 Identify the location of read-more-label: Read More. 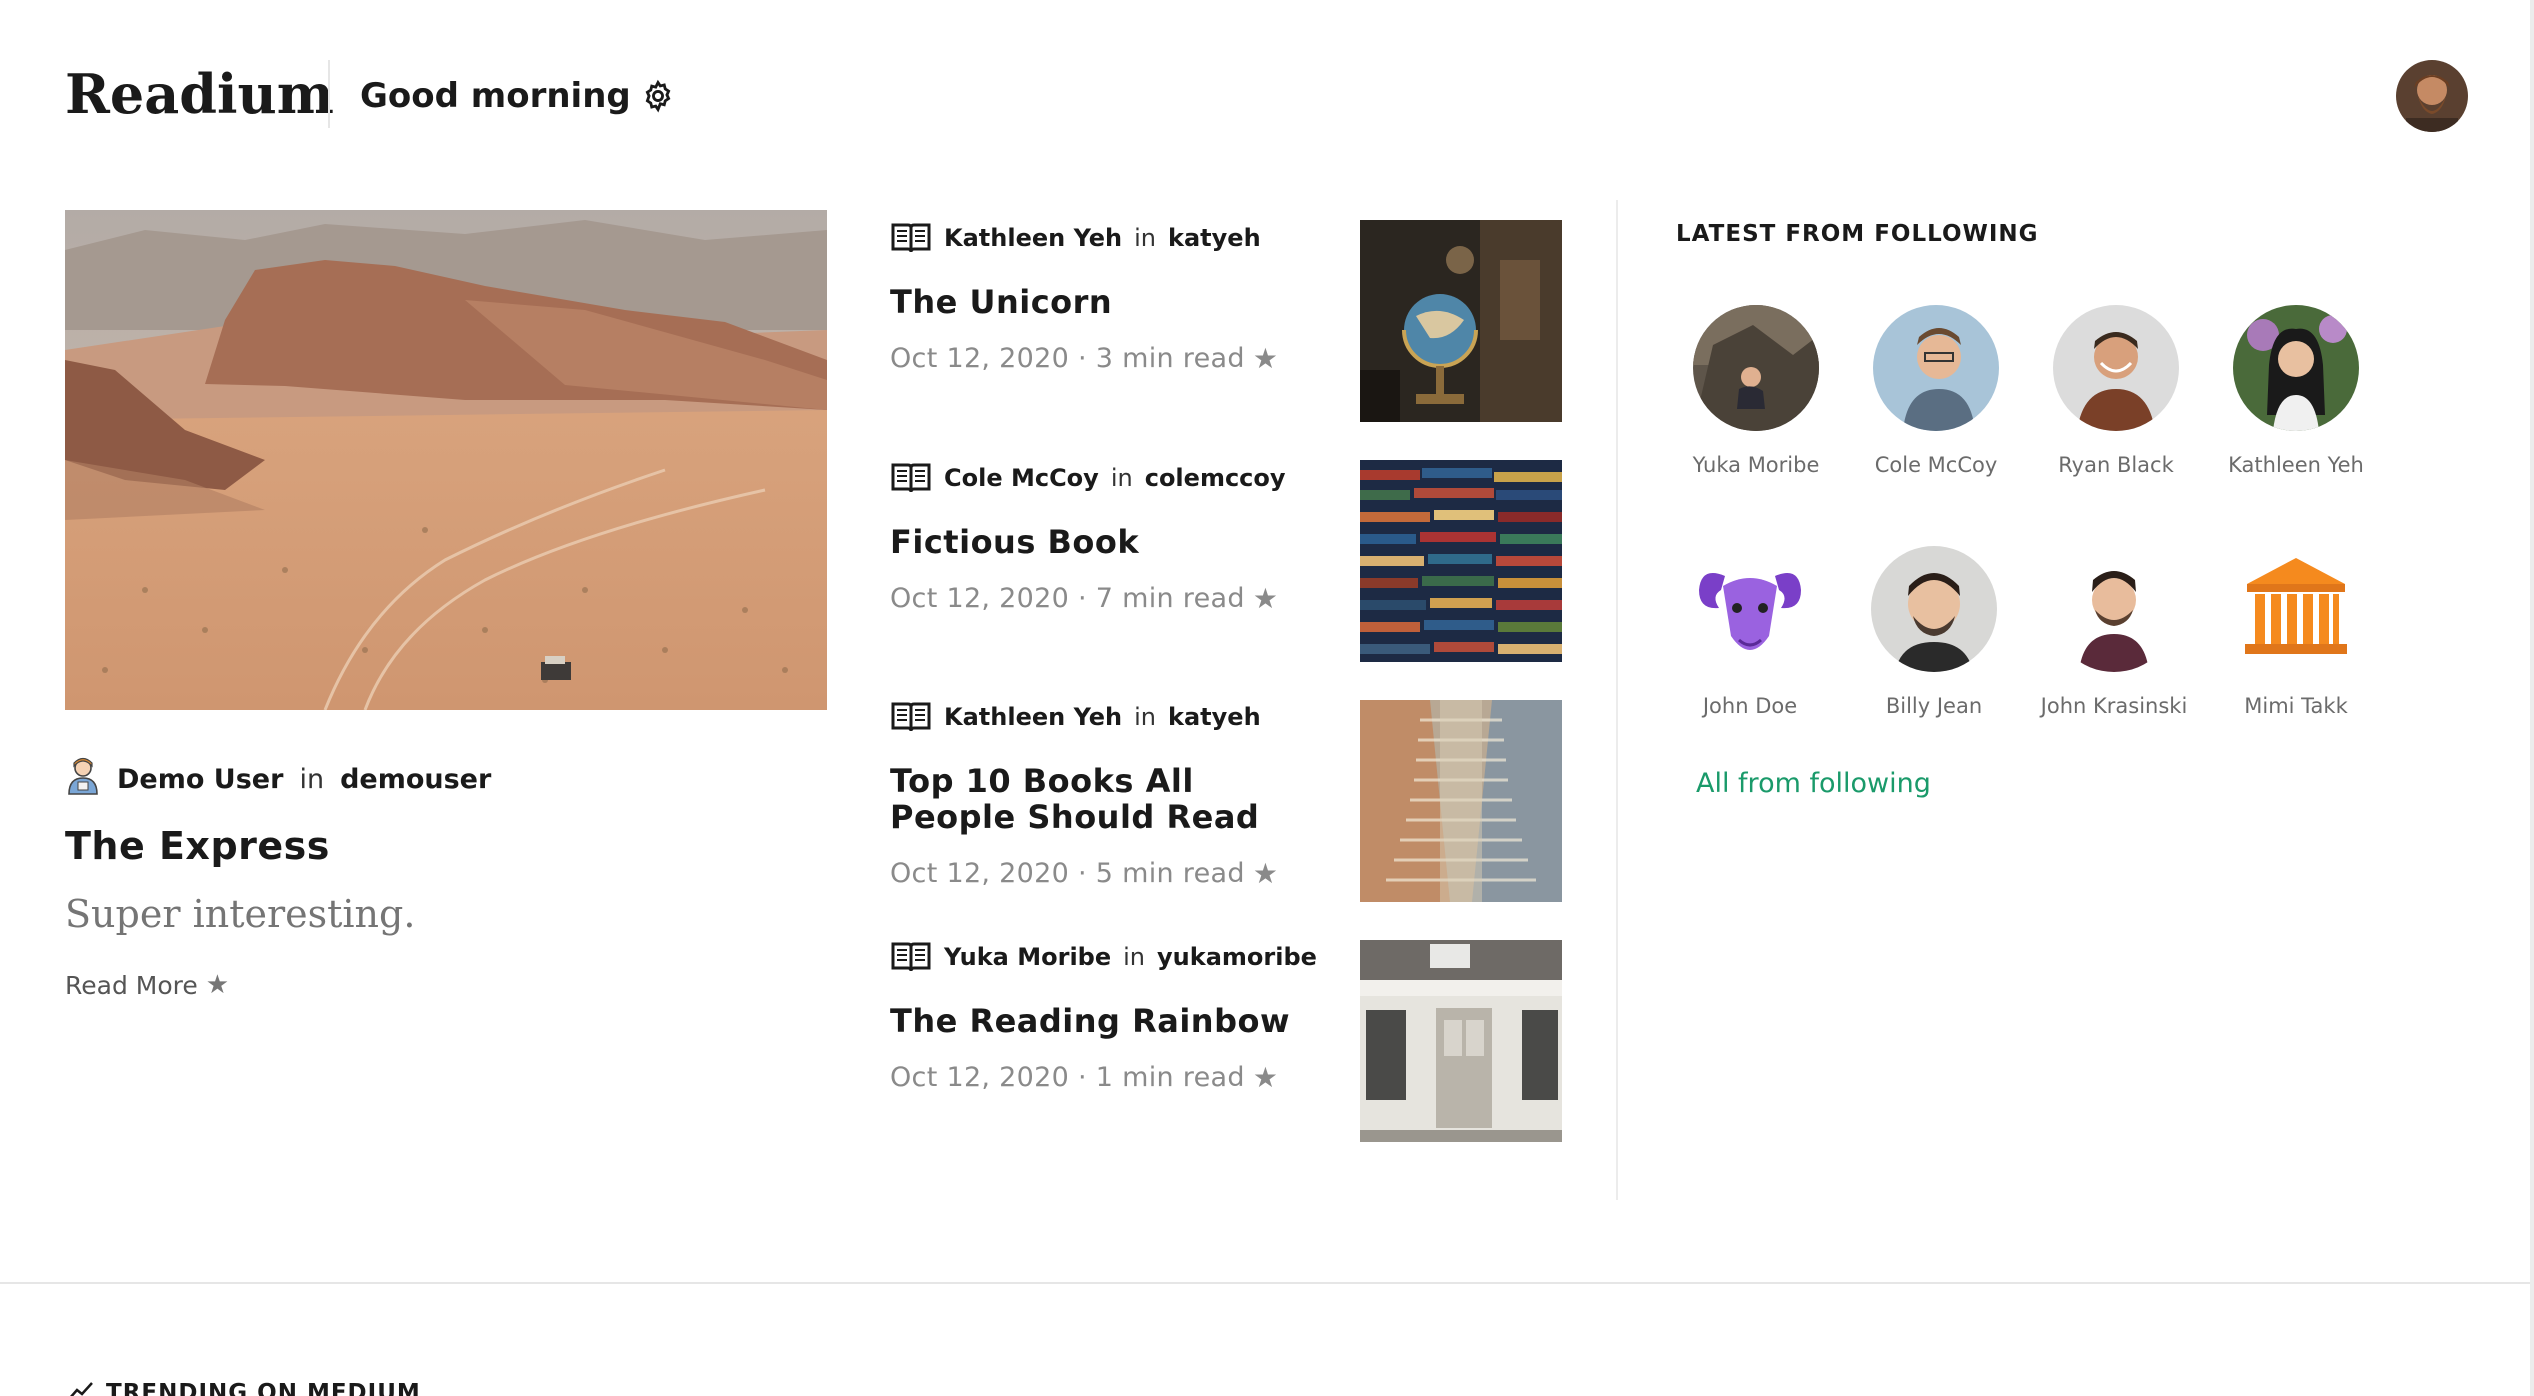
(131, 985).